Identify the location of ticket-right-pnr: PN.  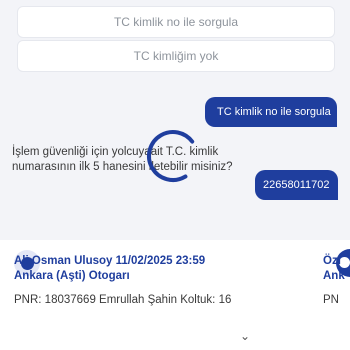
(331, 300).